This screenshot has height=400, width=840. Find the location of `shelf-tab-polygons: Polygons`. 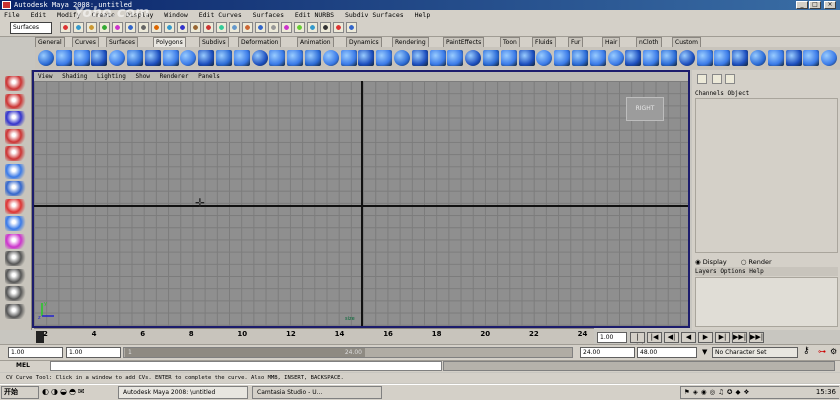

shelf-tab-polygons: Polygons is located at coordinates (169, 42).